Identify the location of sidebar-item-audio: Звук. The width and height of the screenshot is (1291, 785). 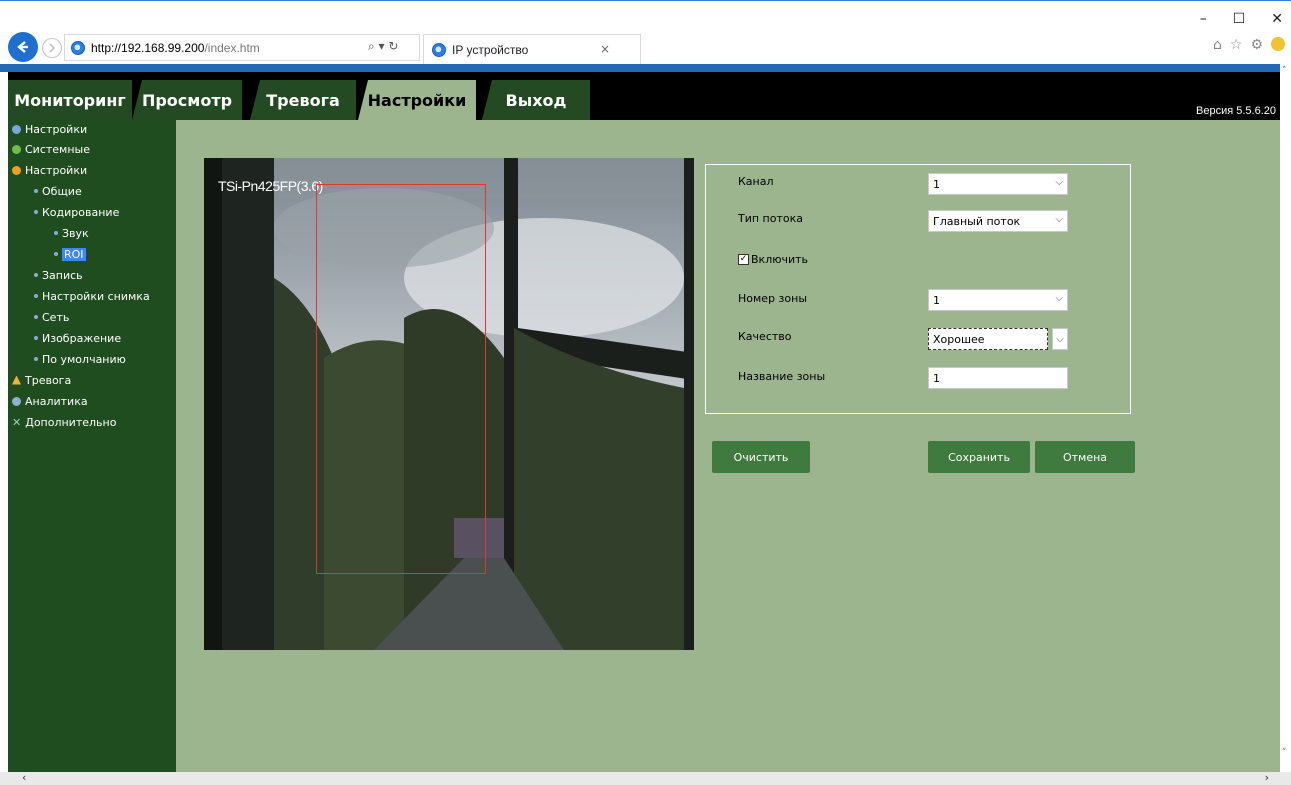
(71, 233).